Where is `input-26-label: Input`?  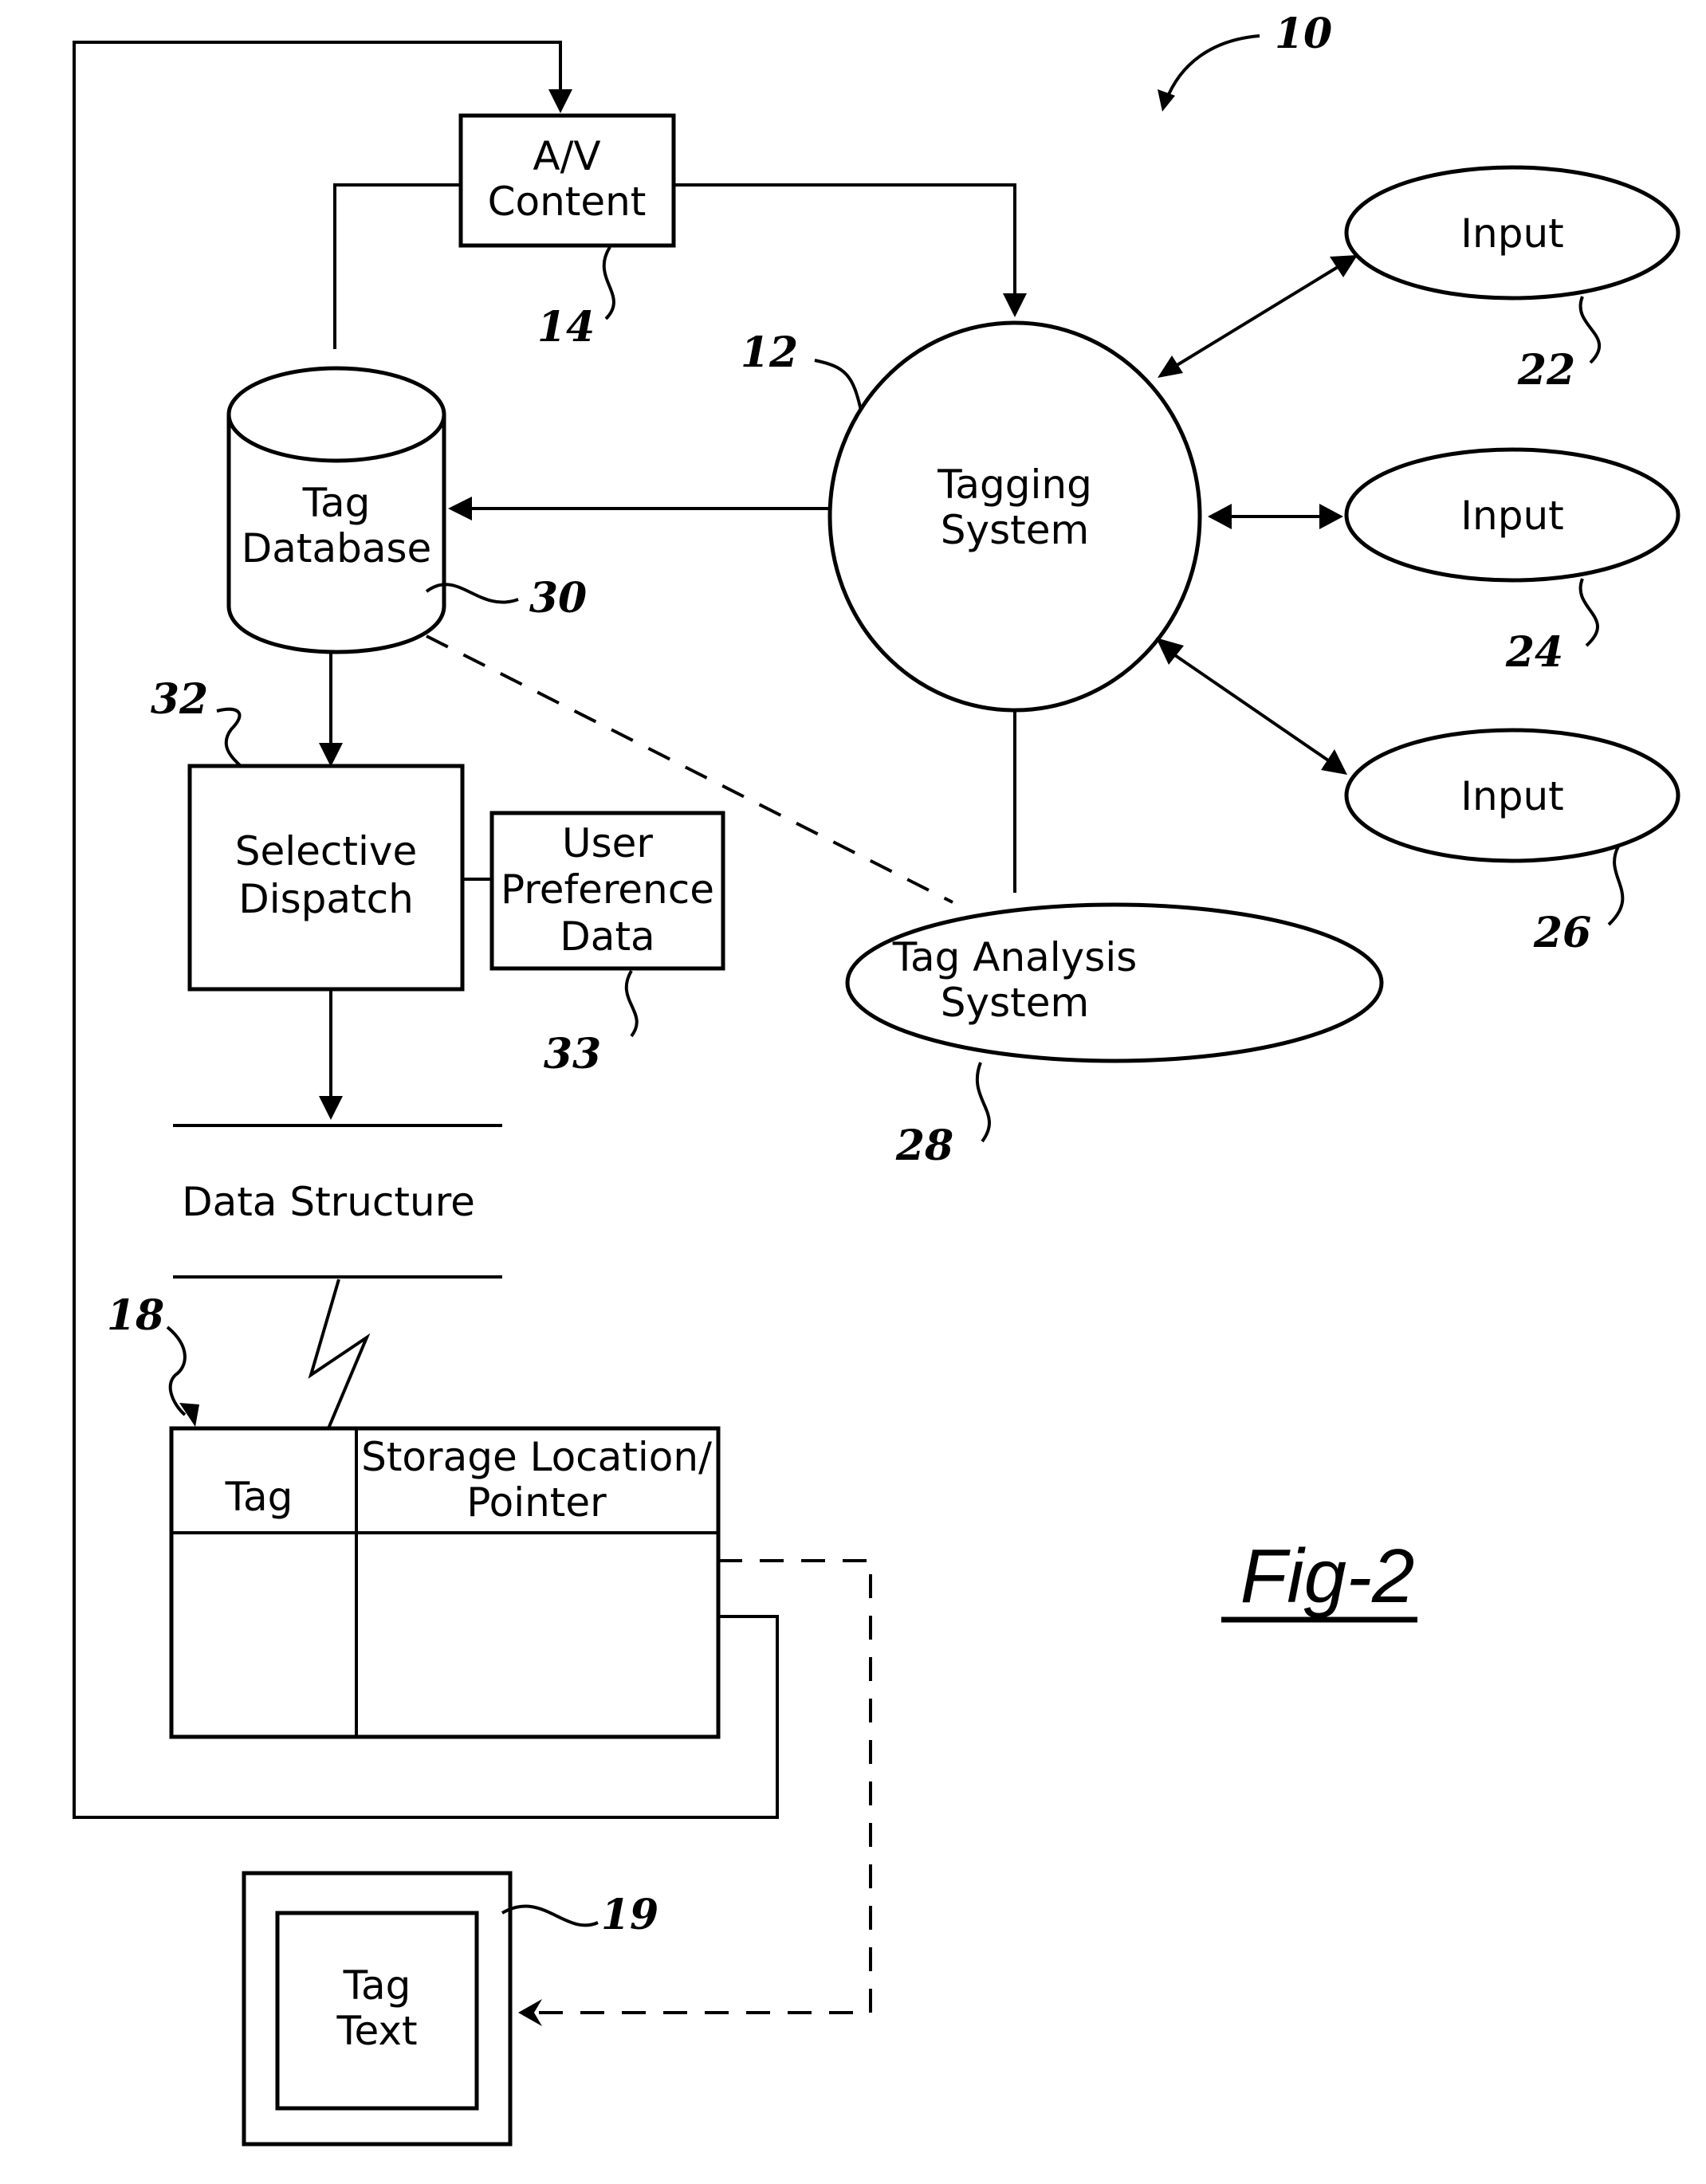 input-26-label: Input is located at coordinates (1511, 796).